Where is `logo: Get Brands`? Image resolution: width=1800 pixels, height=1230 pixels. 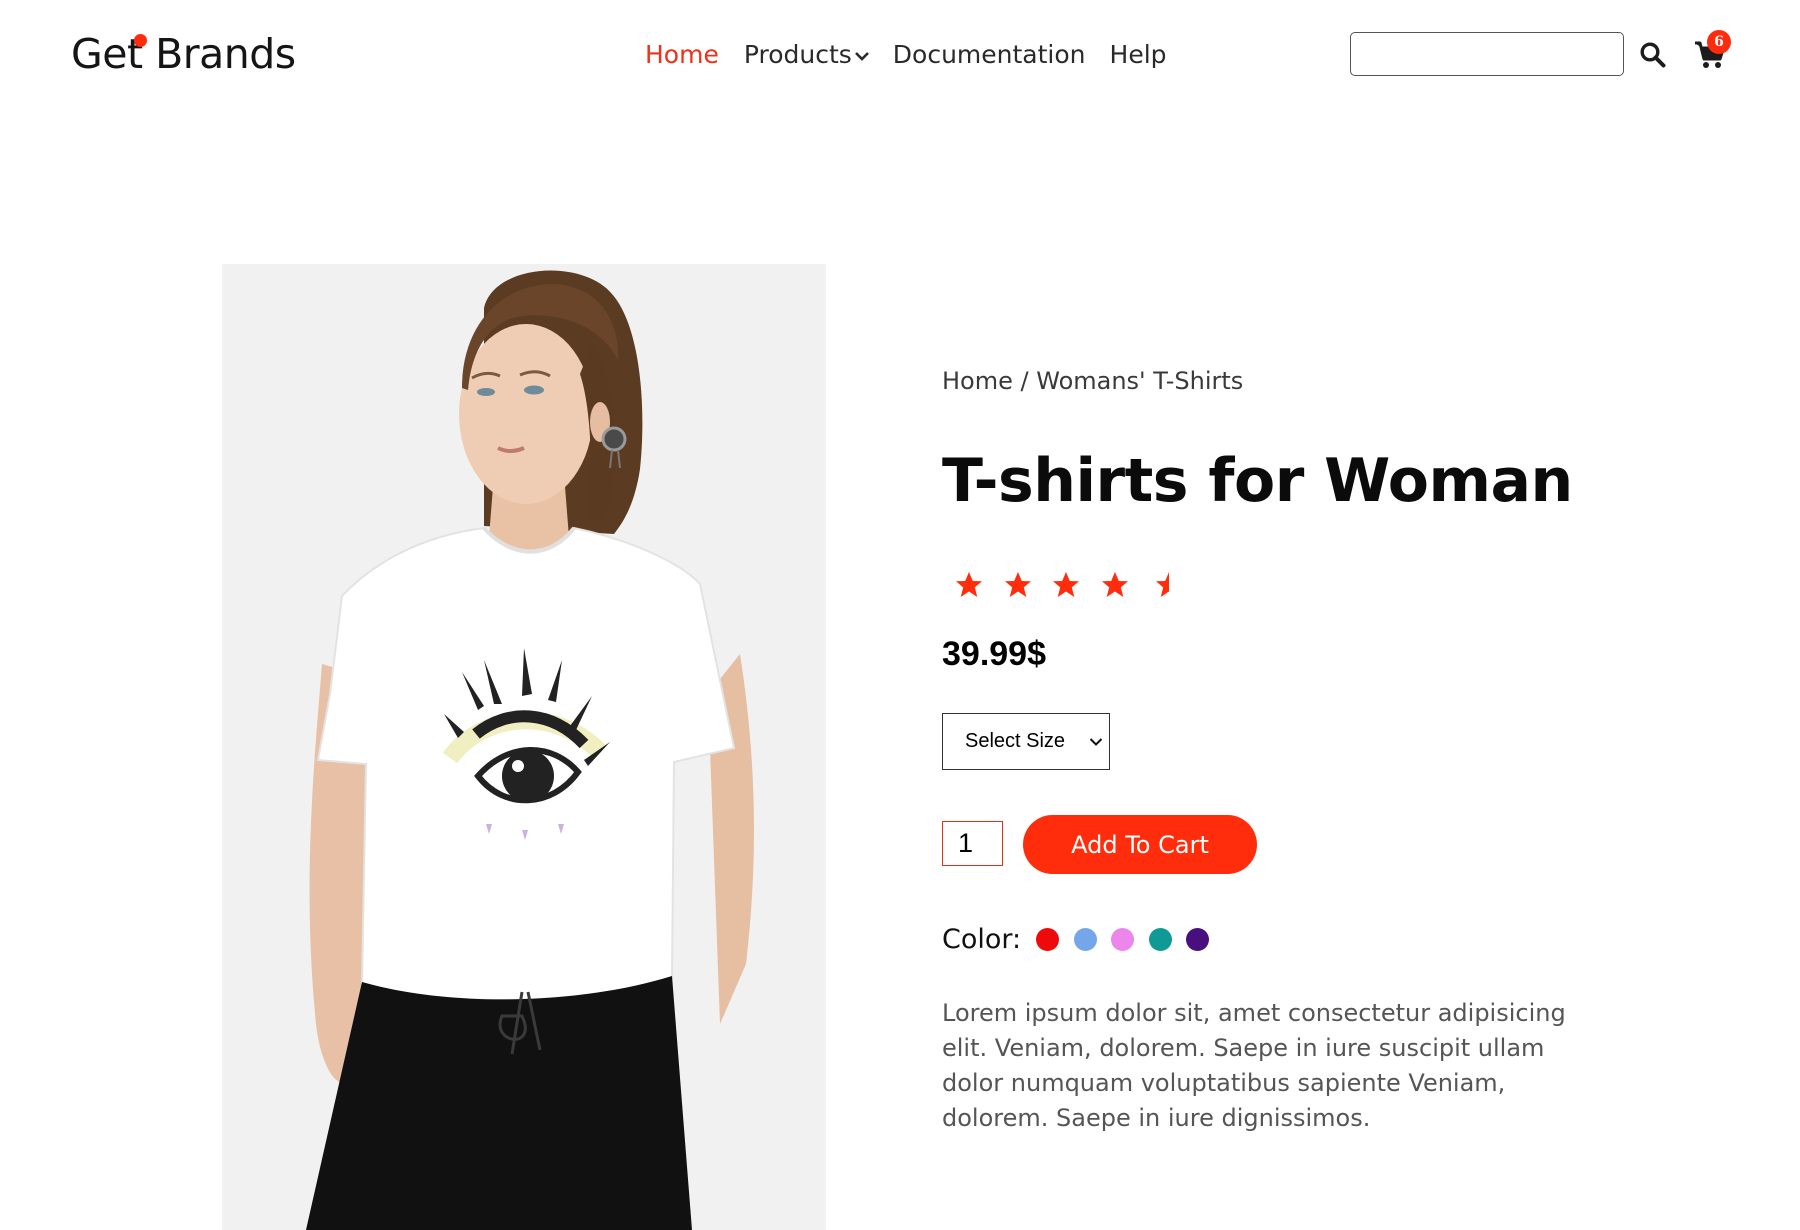 logo: Get Brands is located at coordinates (183, 54).